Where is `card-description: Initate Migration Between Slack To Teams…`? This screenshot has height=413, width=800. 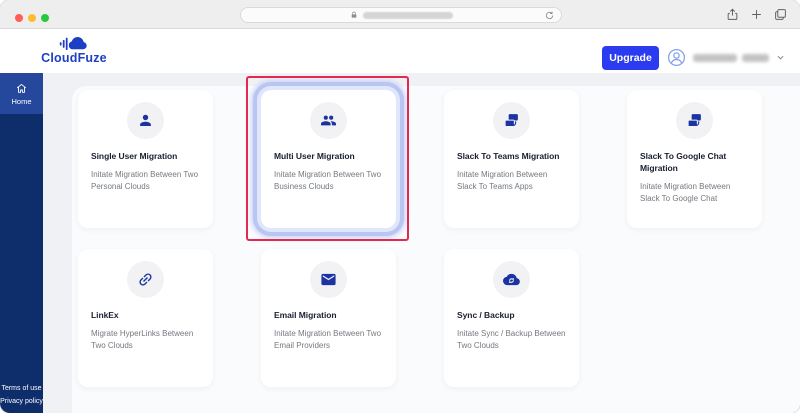
card-description: Initate Migration Between Slack To Teams… is located at coordinates (502, 180).